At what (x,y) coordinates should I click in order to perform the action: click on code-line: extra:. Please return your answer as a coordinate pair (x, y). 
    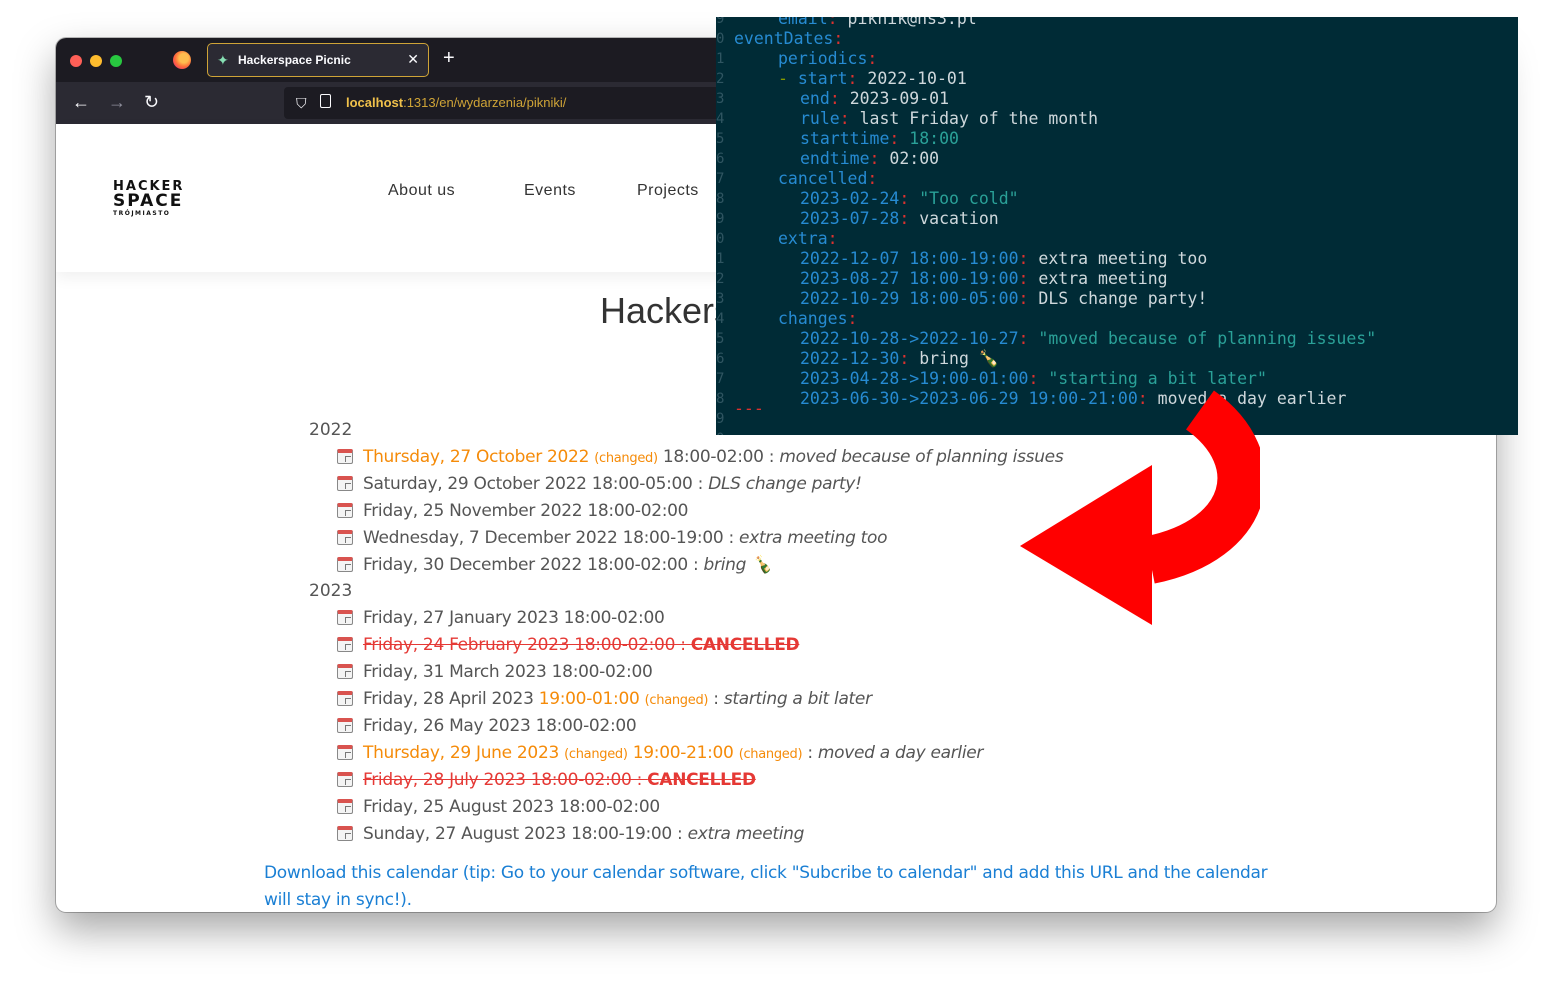
    Looking at the image, I should click on (808, 239).